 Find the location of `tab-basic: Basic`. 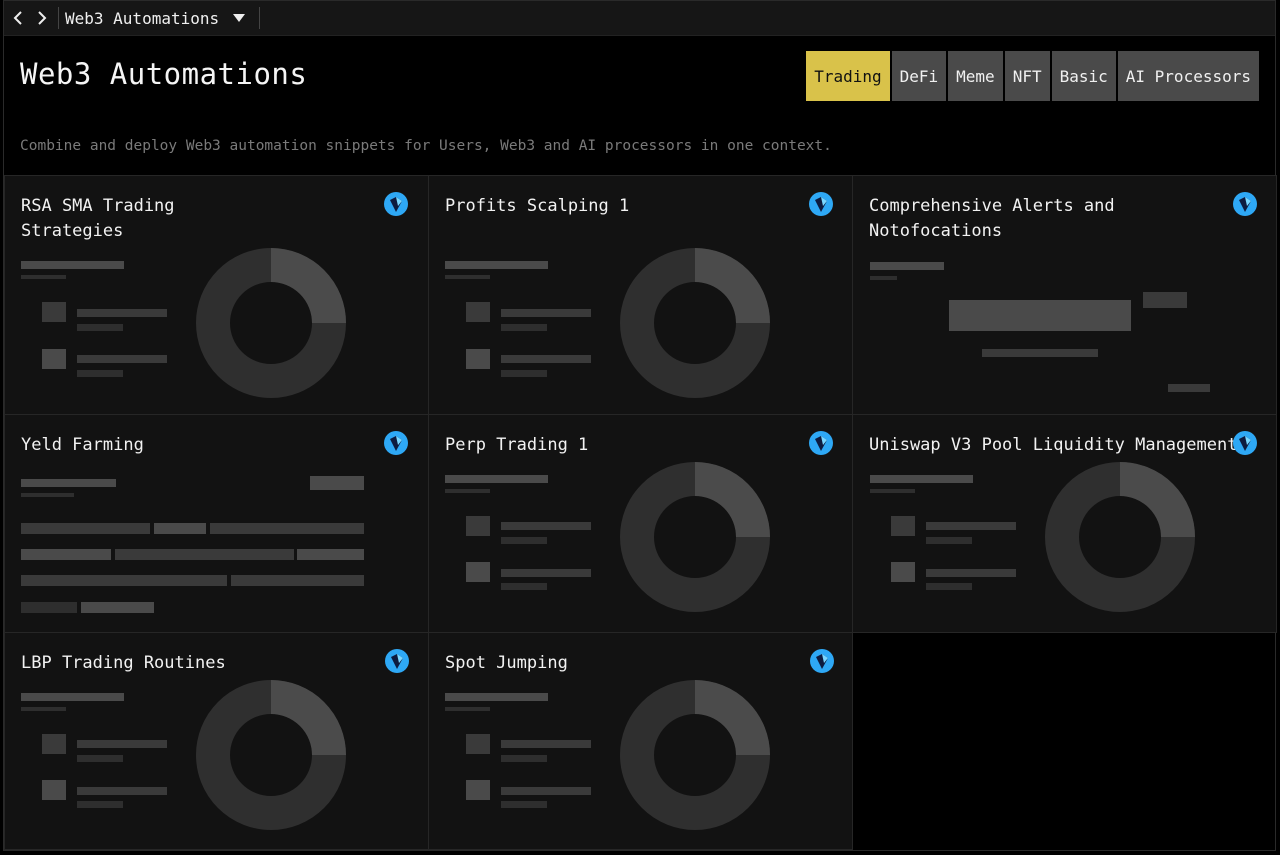

tab-basic: Basic is located at coordinates (1083, 76).